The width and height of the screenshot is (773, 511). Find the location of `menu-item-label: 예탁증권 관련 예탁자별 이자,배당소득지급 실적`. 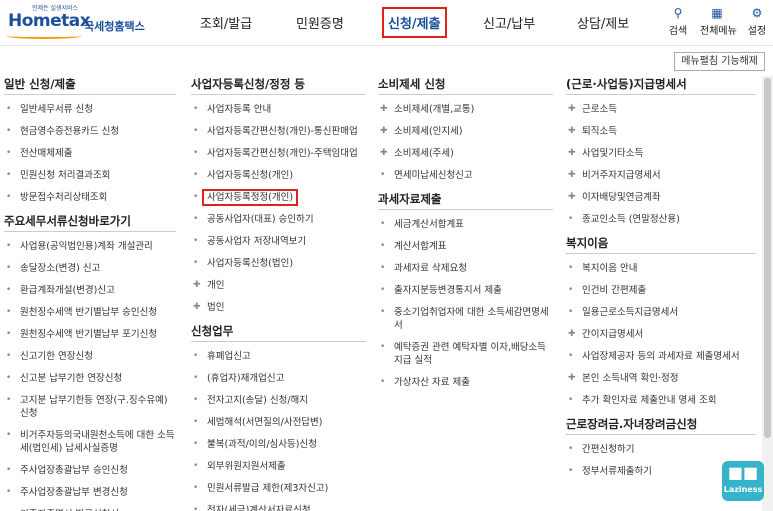

menu-item-label: 예탁증권 관련 예탁자별 이자,배당소득지급 실적 is located at coordinates (470, 354).